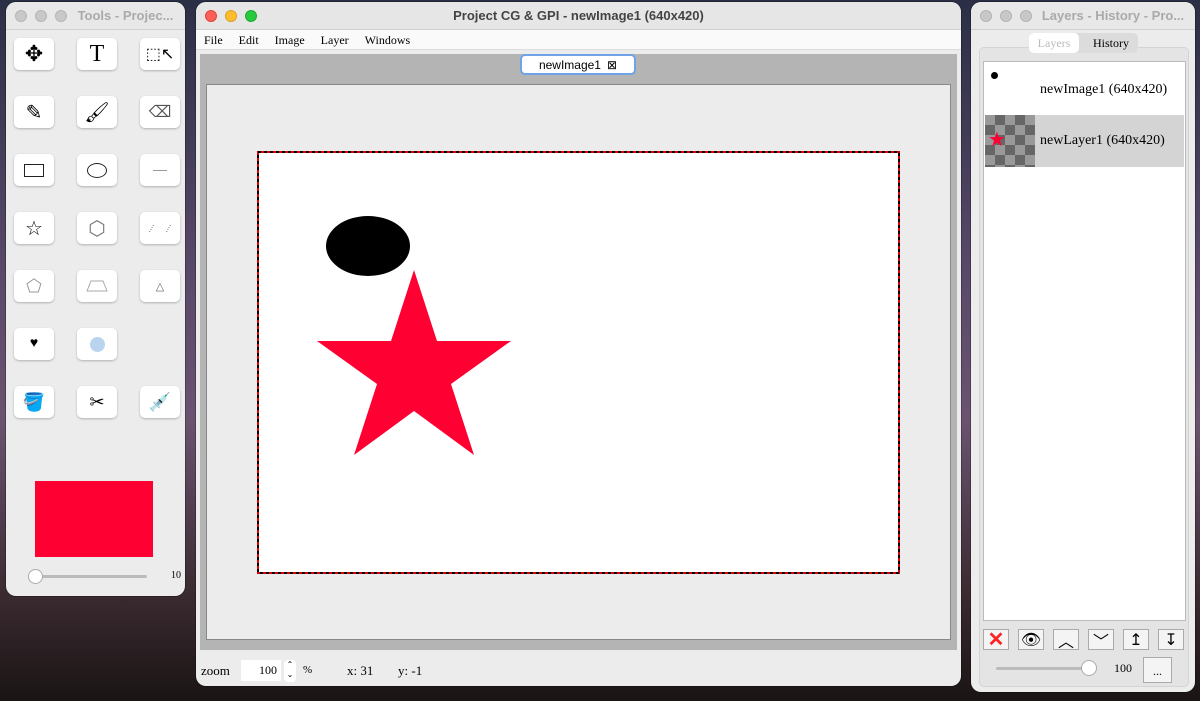 The image size is (1200, 701). Describe the element at coordinates (97, 170) in the screenshot. I see `ellipse-tool` at that location.